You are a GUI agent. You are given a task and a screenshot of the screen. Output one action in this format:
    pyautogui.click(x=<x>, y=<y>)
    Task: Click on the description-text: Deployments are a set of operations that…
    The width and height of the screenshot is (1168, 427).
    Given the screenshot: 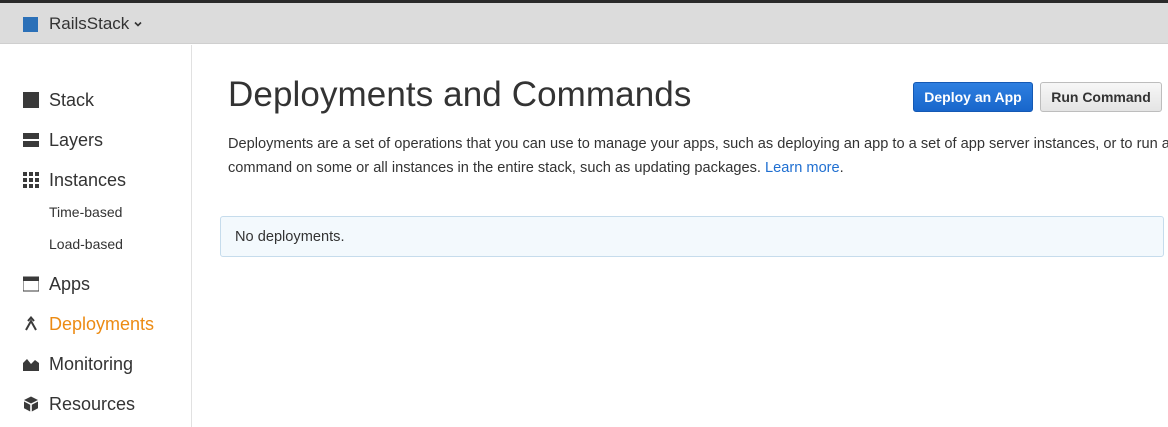 What is the action you would take?
    pyautogui.click(x=698, y=156)
    